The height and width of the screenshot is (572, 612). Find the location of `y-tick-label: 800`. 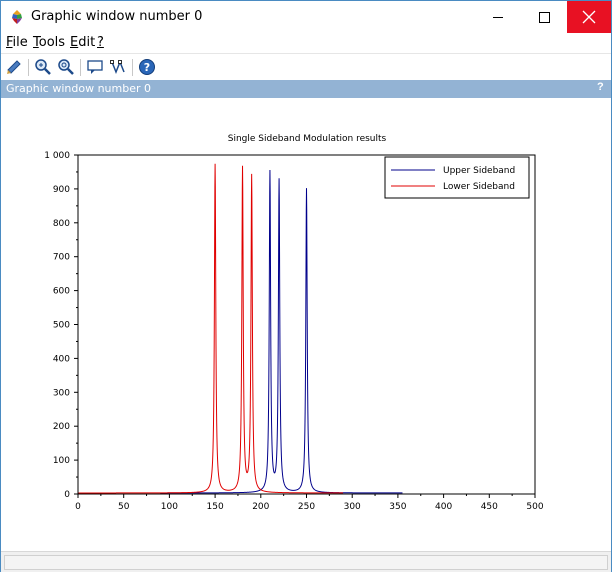

y-tick-label: 800 is located at coordinates (61, 224).